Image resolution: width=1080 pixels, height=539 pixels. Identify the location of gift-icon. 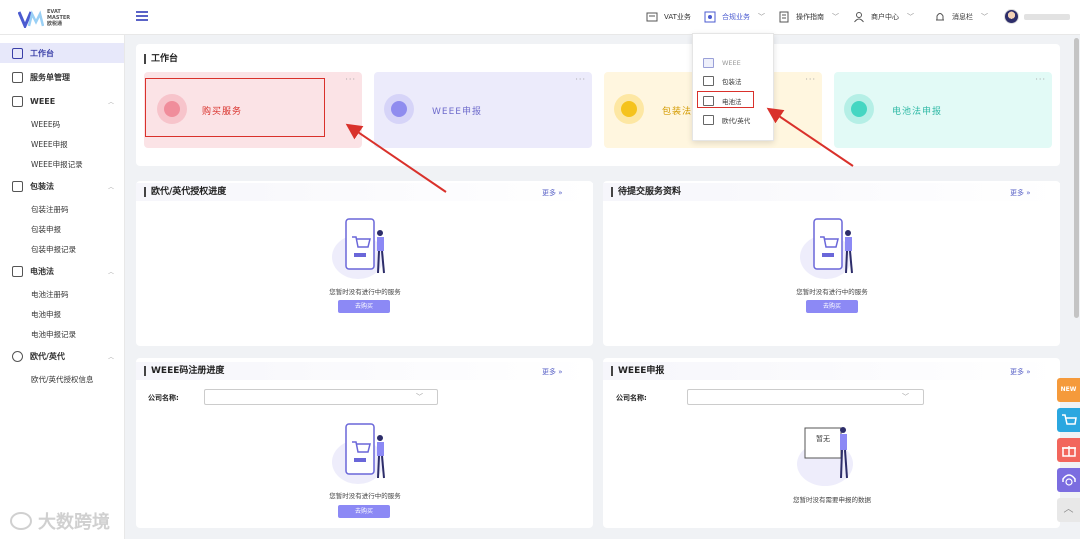
(1069, 451).